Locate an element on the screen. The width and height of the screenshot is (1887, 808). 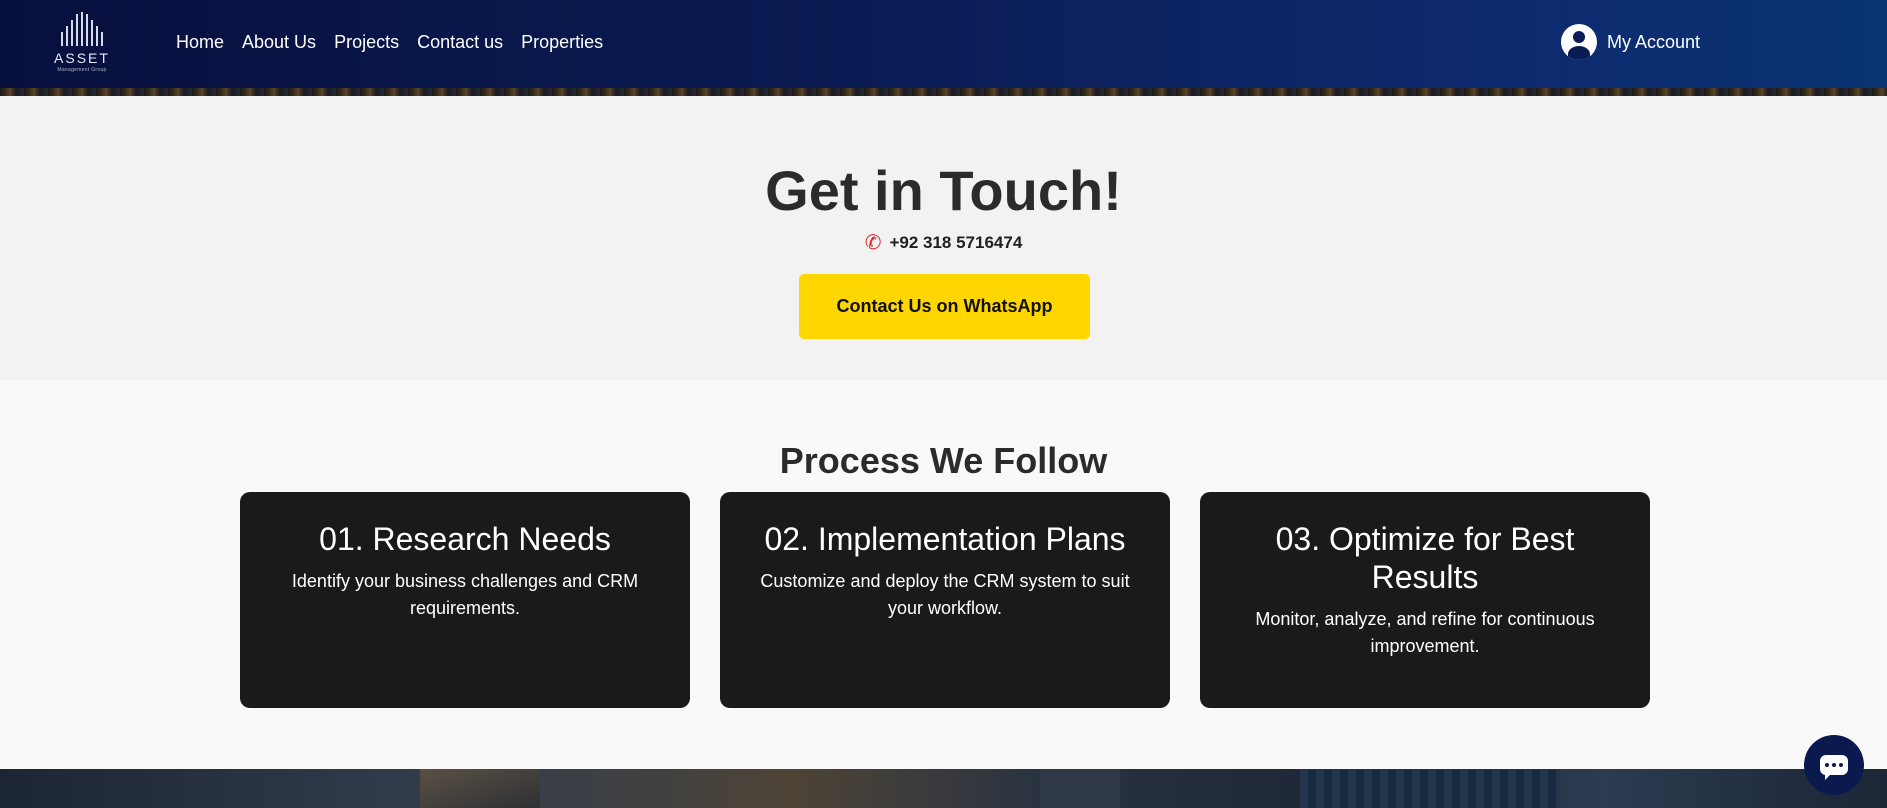
process-card-title: 01. Research Needs is located at coordinates (465, 539).